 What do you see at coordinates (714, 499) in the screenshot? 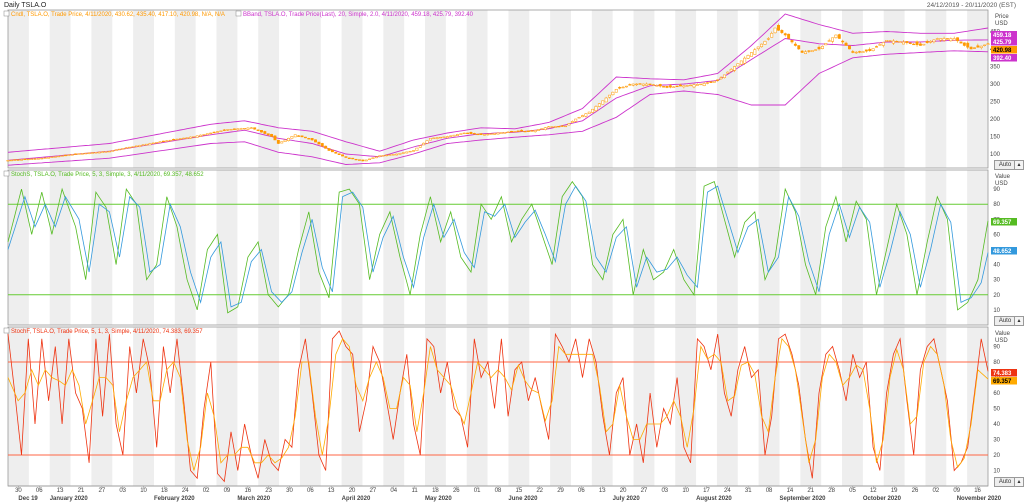
I see `x-month-label: August 2020` at bounding box center [714, 499].